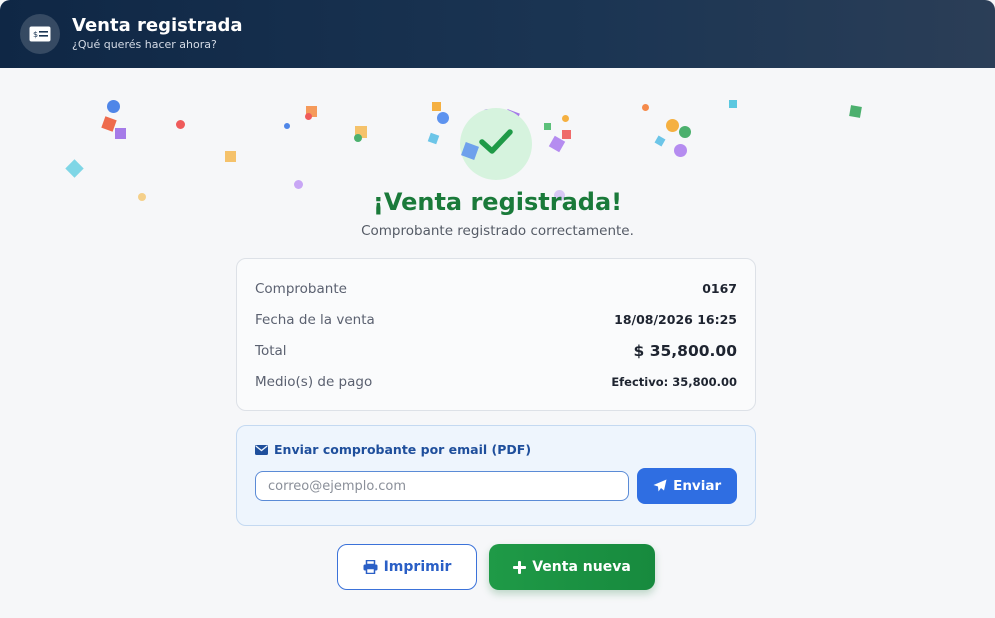 The height and width of the screenshot is (618, 995). Describe the element at coordinates (496, 288) in the screenshot. I see `summary-row-receipt: Comprobante 0167` at that location.